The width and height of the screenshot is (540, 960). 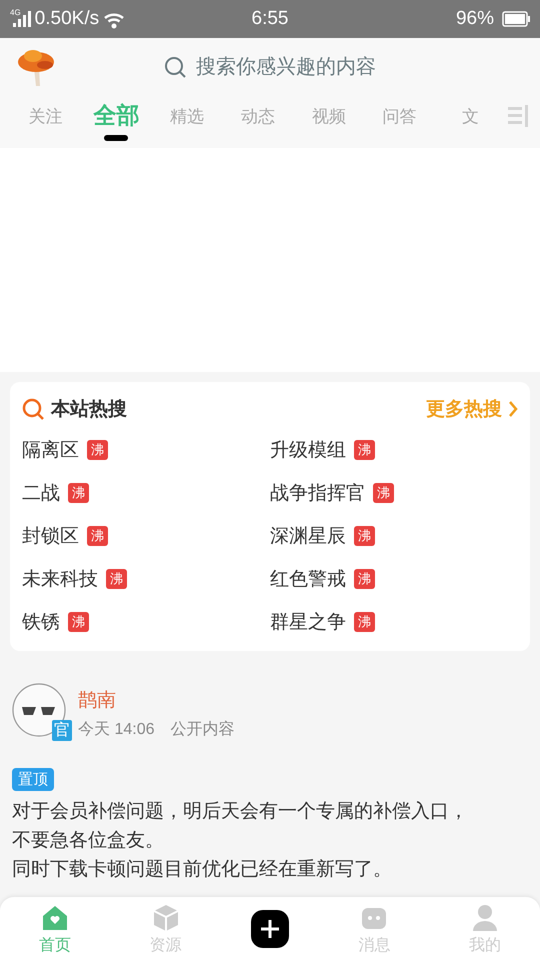 What do you see at coordinates (89, 410) in the screenshot?
I see `section-title: 本站热搜` at bounding box center [89, 410].